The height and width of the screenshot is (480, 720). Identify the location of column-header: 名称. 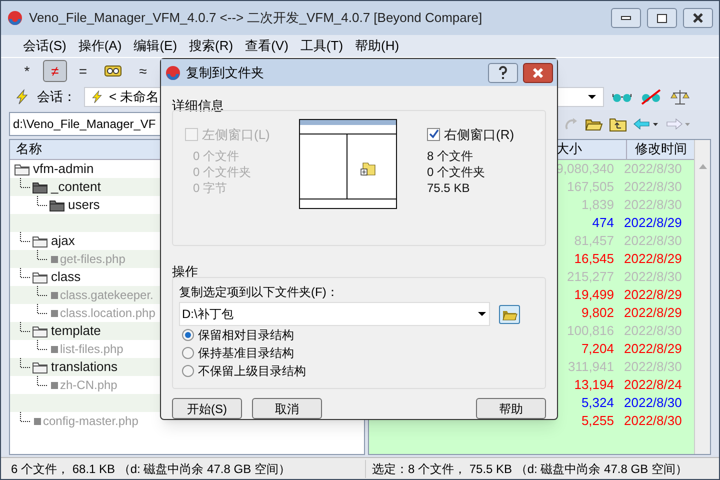
(29, 149).